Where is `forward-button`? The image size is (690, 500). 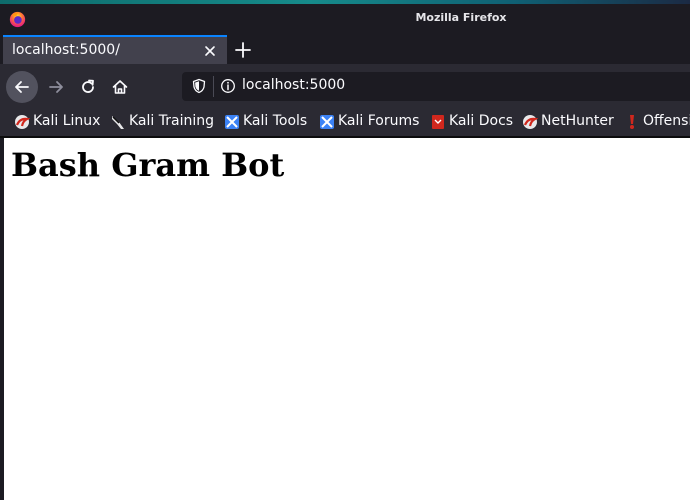
forward-button is located at coordinates (56, 87).